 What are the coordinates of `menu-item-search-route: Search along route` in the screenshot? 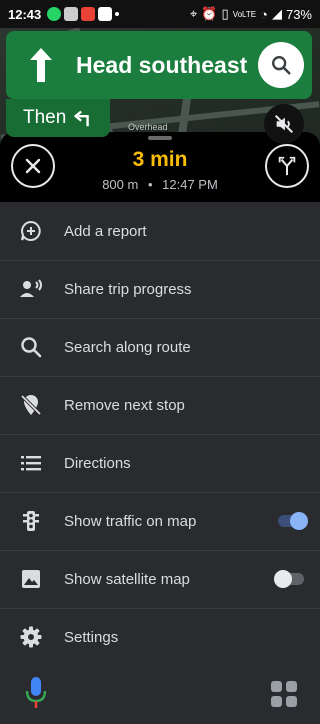 It's located at (160, 347).